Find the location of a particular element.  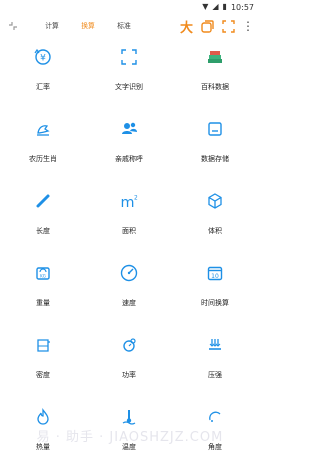

fullscreen-icon is located at coordinates (228, 26).